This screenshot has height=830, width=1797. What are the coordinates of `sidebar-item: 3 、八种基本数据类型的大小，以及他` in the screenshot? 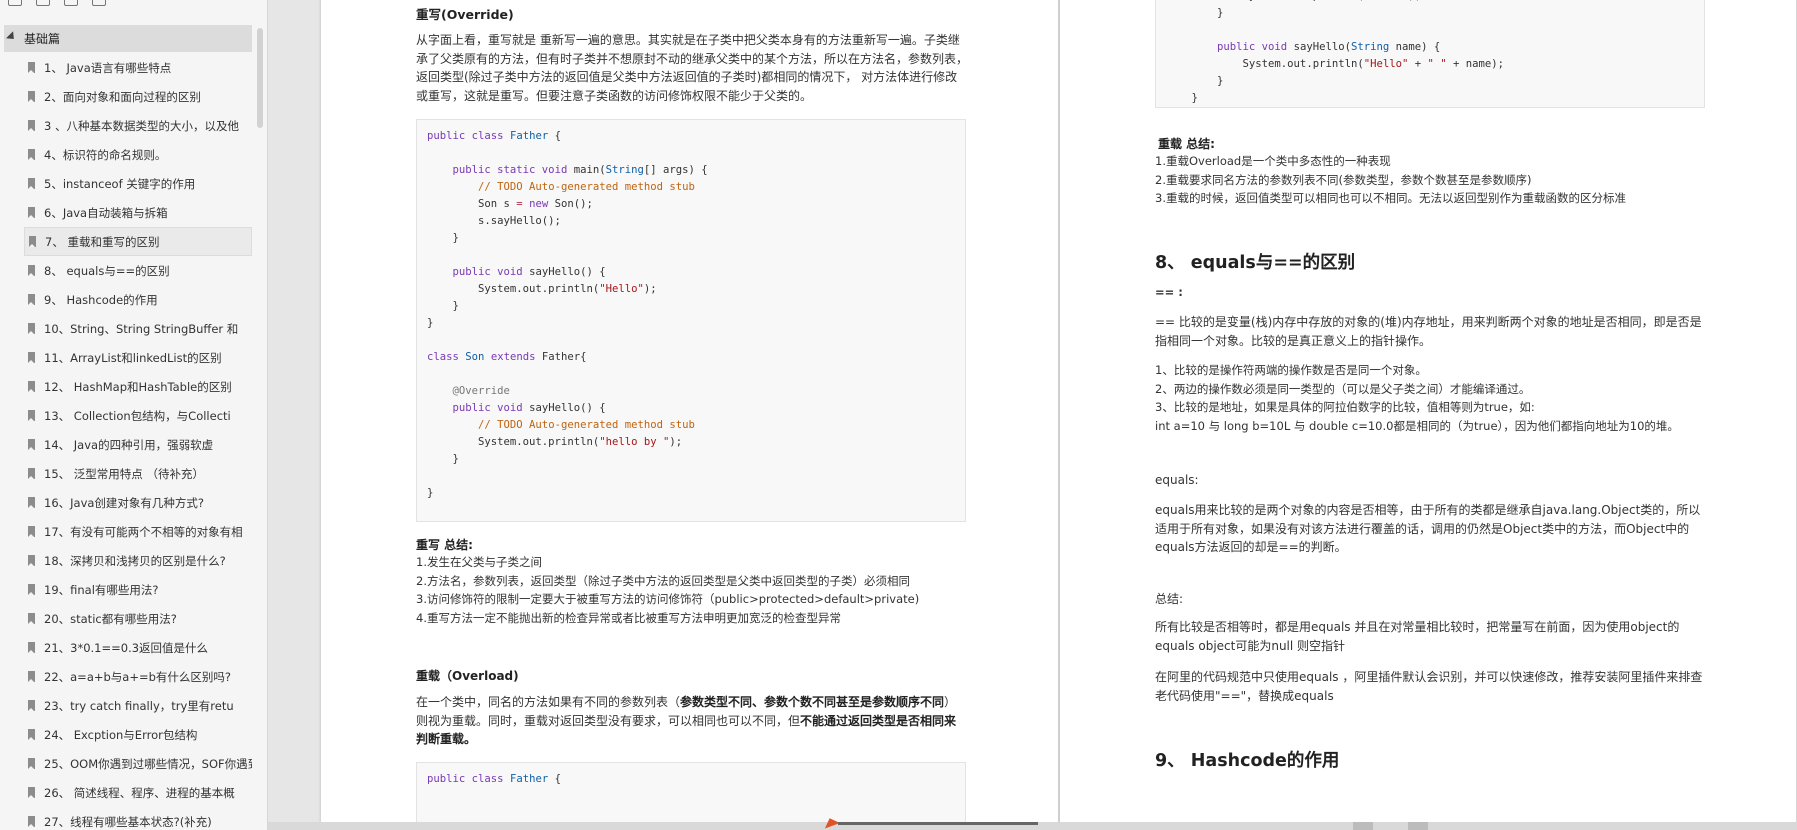 It's located at (138, 125).